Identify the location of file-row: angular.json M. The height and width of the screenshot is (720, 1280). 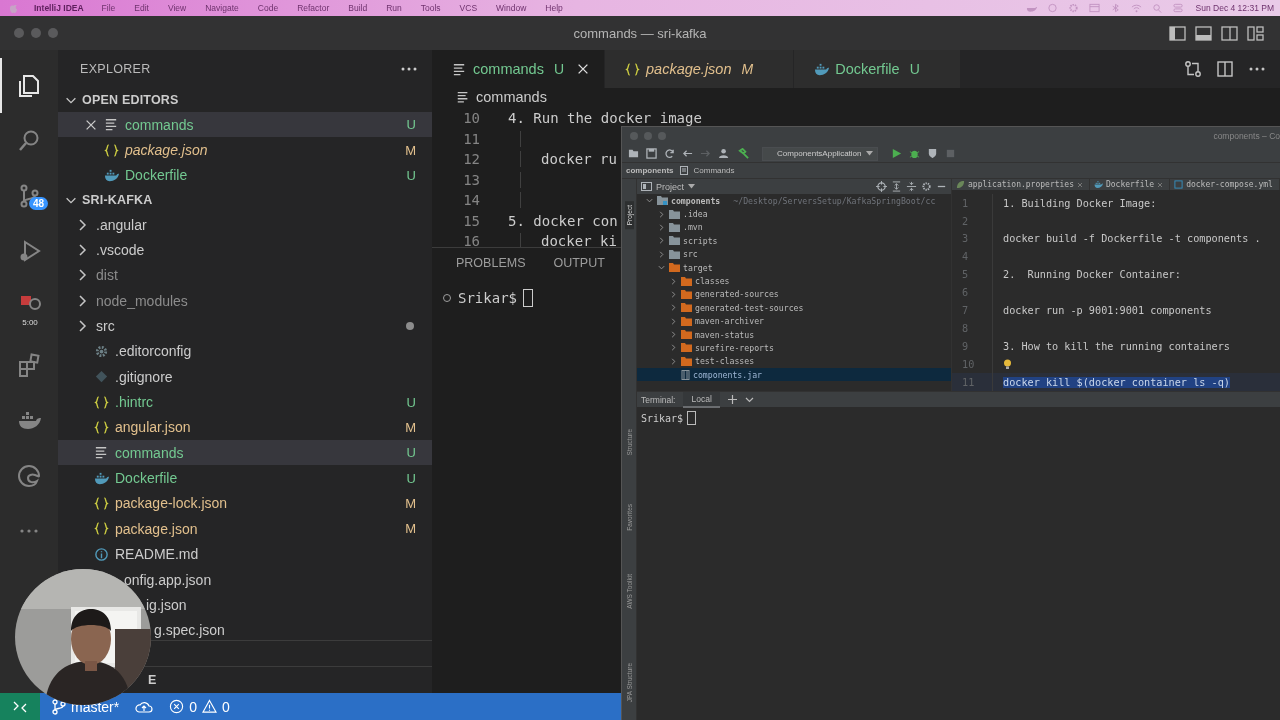
(245, 427).